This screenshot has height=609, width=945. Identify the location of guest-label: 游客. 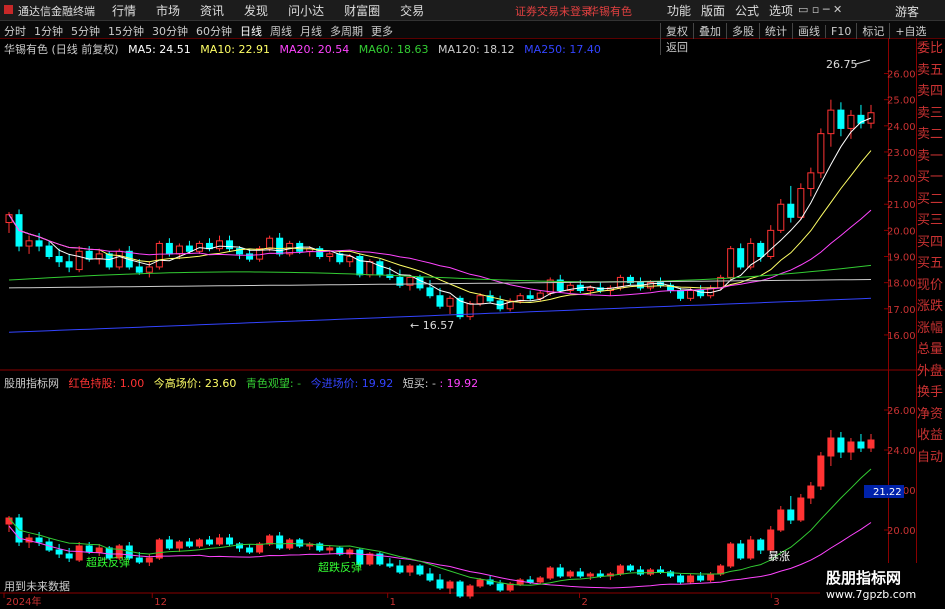
(907, 11).